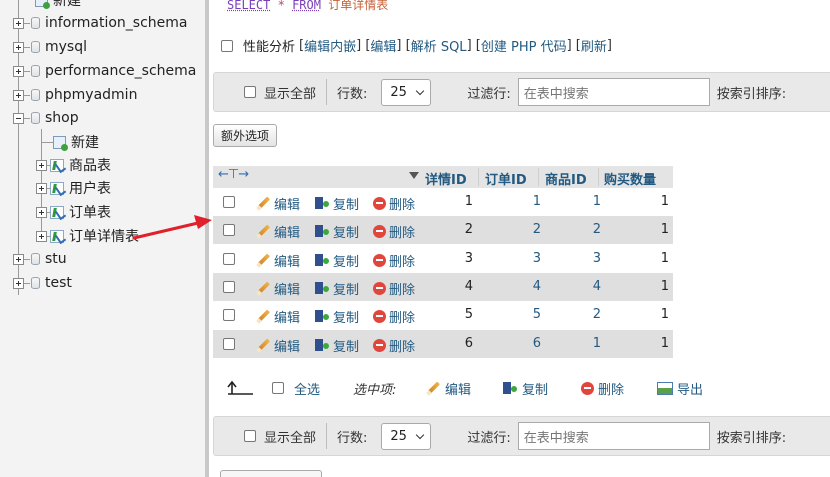 The height and width of the screenshot is (477, 830). Describe the element at coordinates (57, 212) in the screenshot. I see `table-icon` at that location.